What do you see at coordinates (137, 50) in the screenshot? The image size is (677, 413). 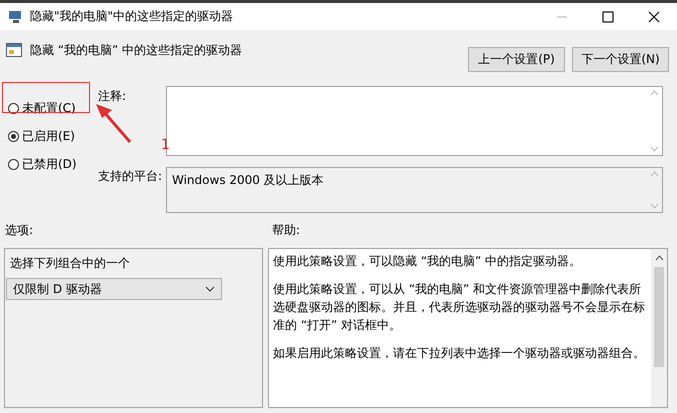 I see `policy-title: 隐藏 “我的电脑” 中的这些指定的驱动器` at bounding box center [137, 50].